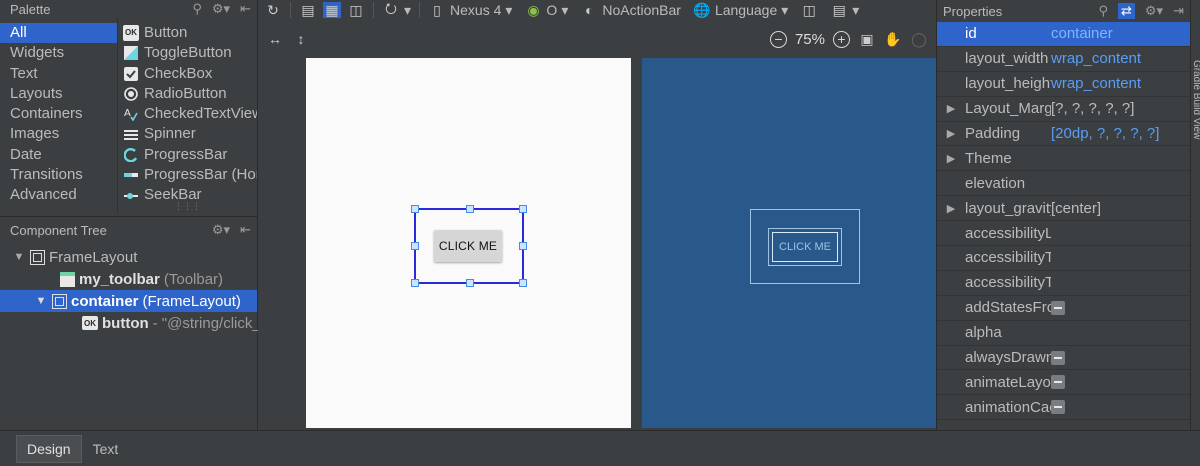 This screenshot has width=1200, height=466. I want to click on design-surface-icon: ▤, so click(308, 10).